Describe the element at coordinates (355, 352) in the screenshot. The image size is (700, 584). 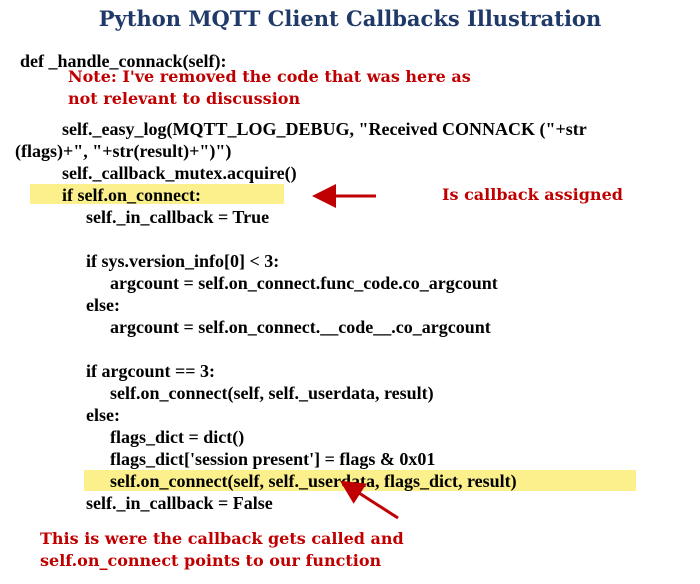
I see `annotation-arrows` at that location.